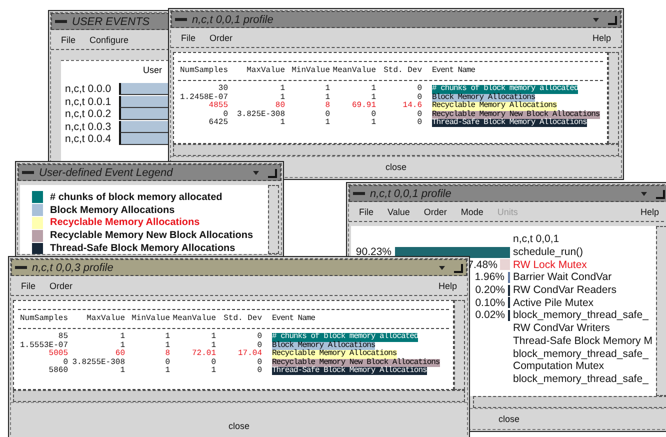 The image size is (666, 437). Describe the element at coordinates (88, 114) in the screenshot. I see `row-label: n,c,t 0.0.2` at that location.